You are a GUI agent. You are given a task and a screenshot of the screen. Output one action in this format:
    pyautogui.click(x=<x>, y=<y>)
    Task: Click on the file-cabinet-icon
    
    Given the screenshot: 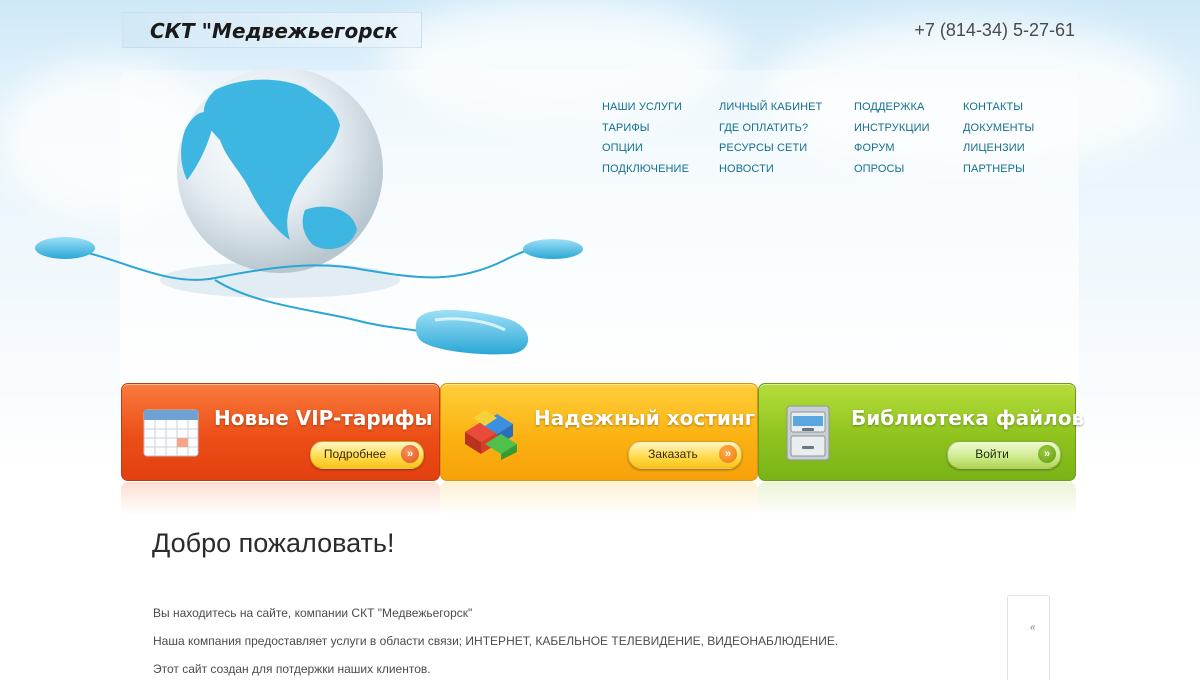 What is the action you would take?
    pyautogui.click(x=808, y=433)
    